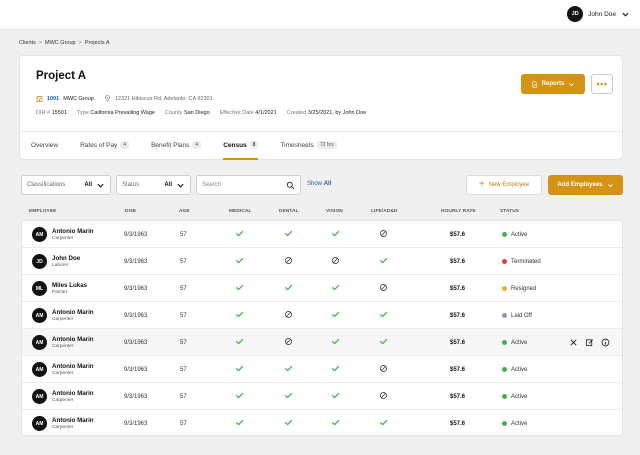 The width and height of the screenshot is (640, 455). I want to click on edit-icon, so click(589, 342).